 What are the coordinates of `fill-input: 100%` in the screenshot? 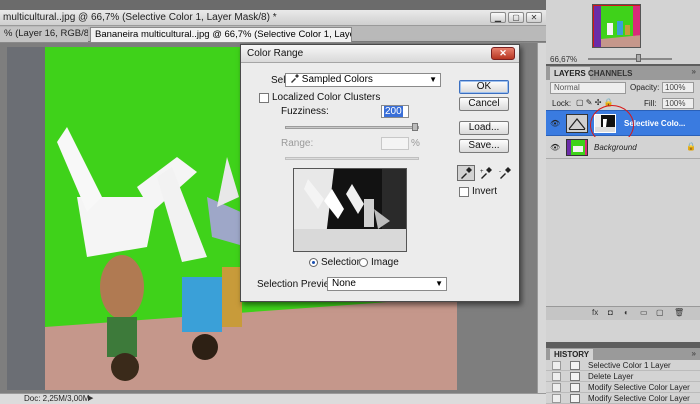 It's located at (678, 103).